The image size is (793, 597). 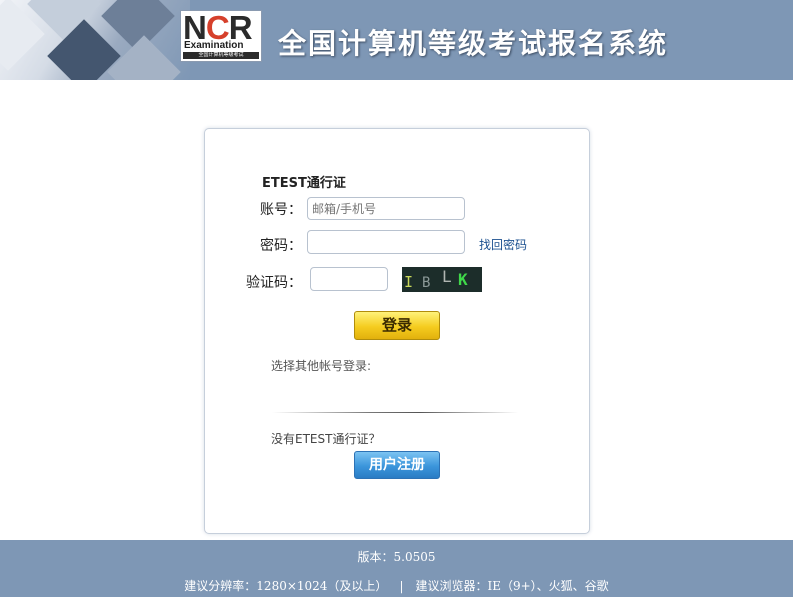 What do you see at coordinates (349, 279) in the screenshot?
I see `captcha-input` at bounding box center [349, 279].